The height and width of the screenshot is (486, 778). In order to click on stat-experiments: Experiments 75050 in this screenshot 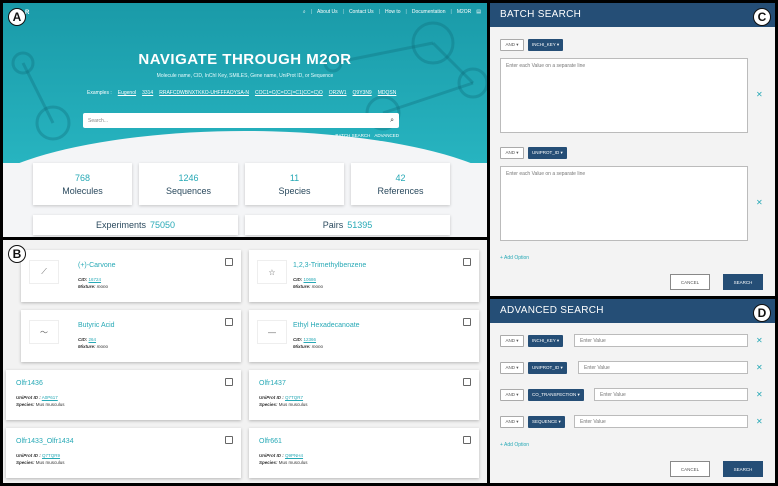, I will do `click(135, 225)`.